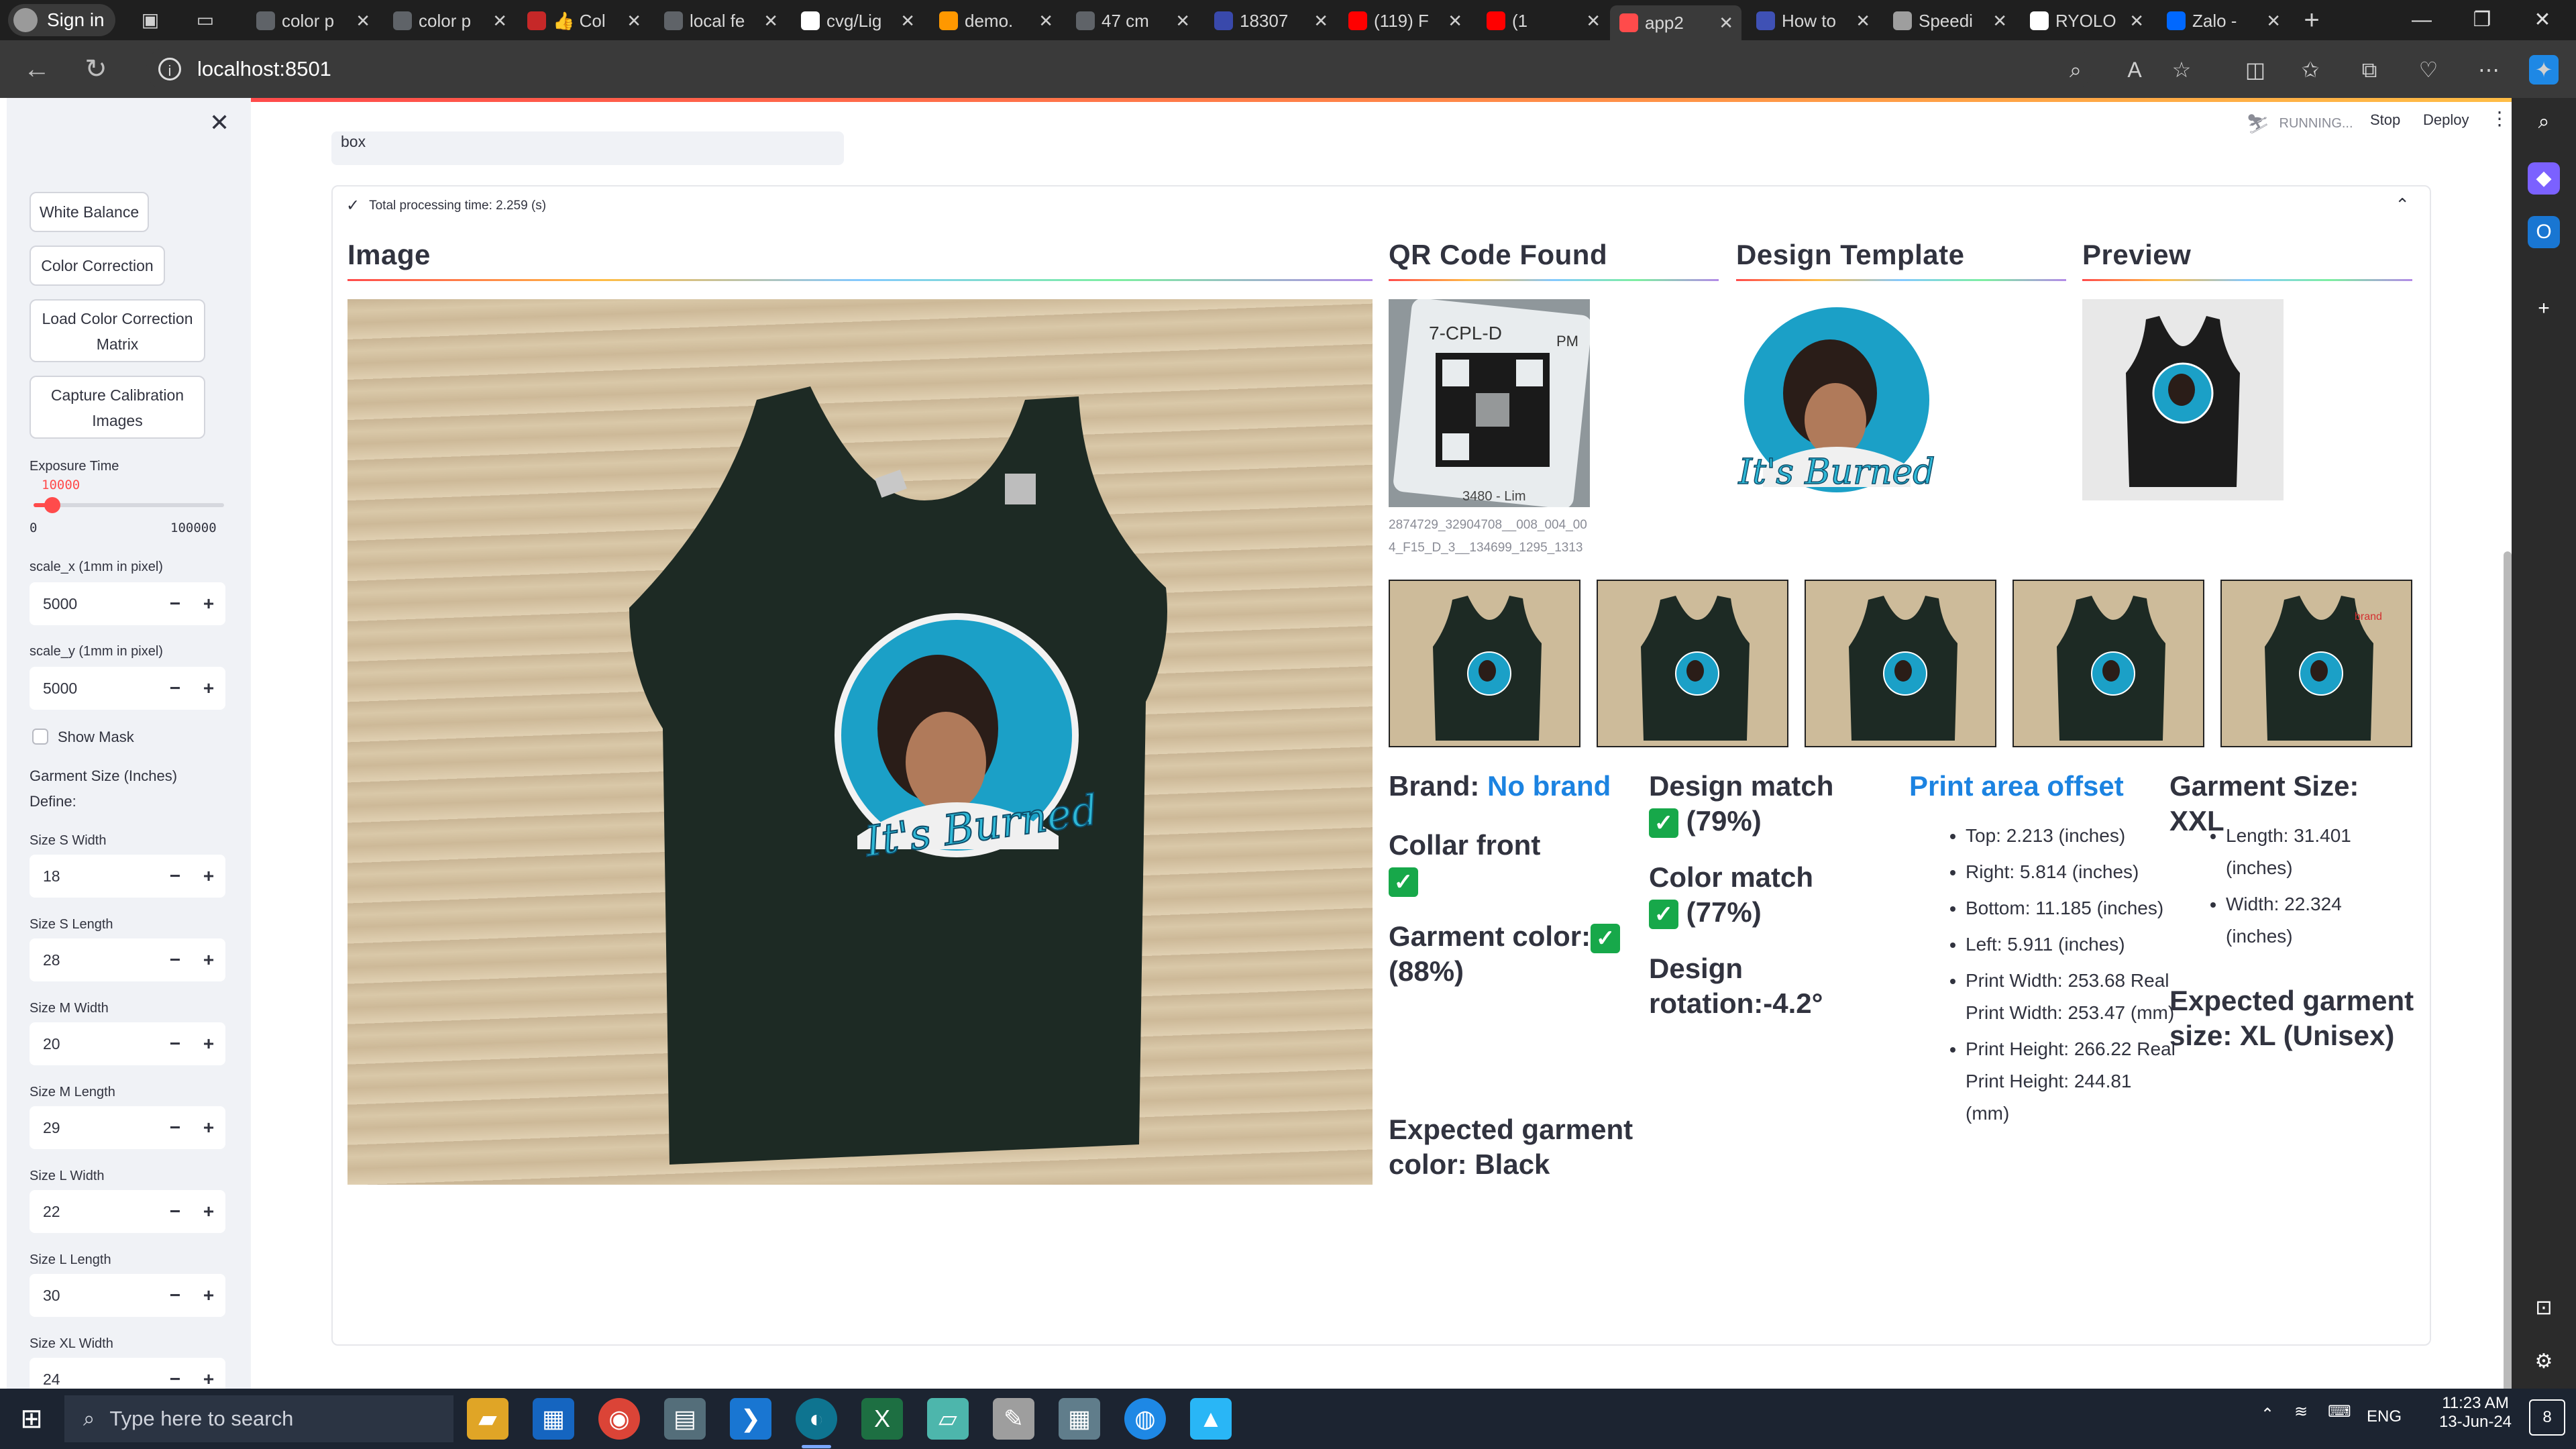 This screenshot has width=2576, height=1449. What do you see at coordinates (720, 20) in the screenshot?
I see `browser-tab: local fe ✕` at bounding box center [720, 20].